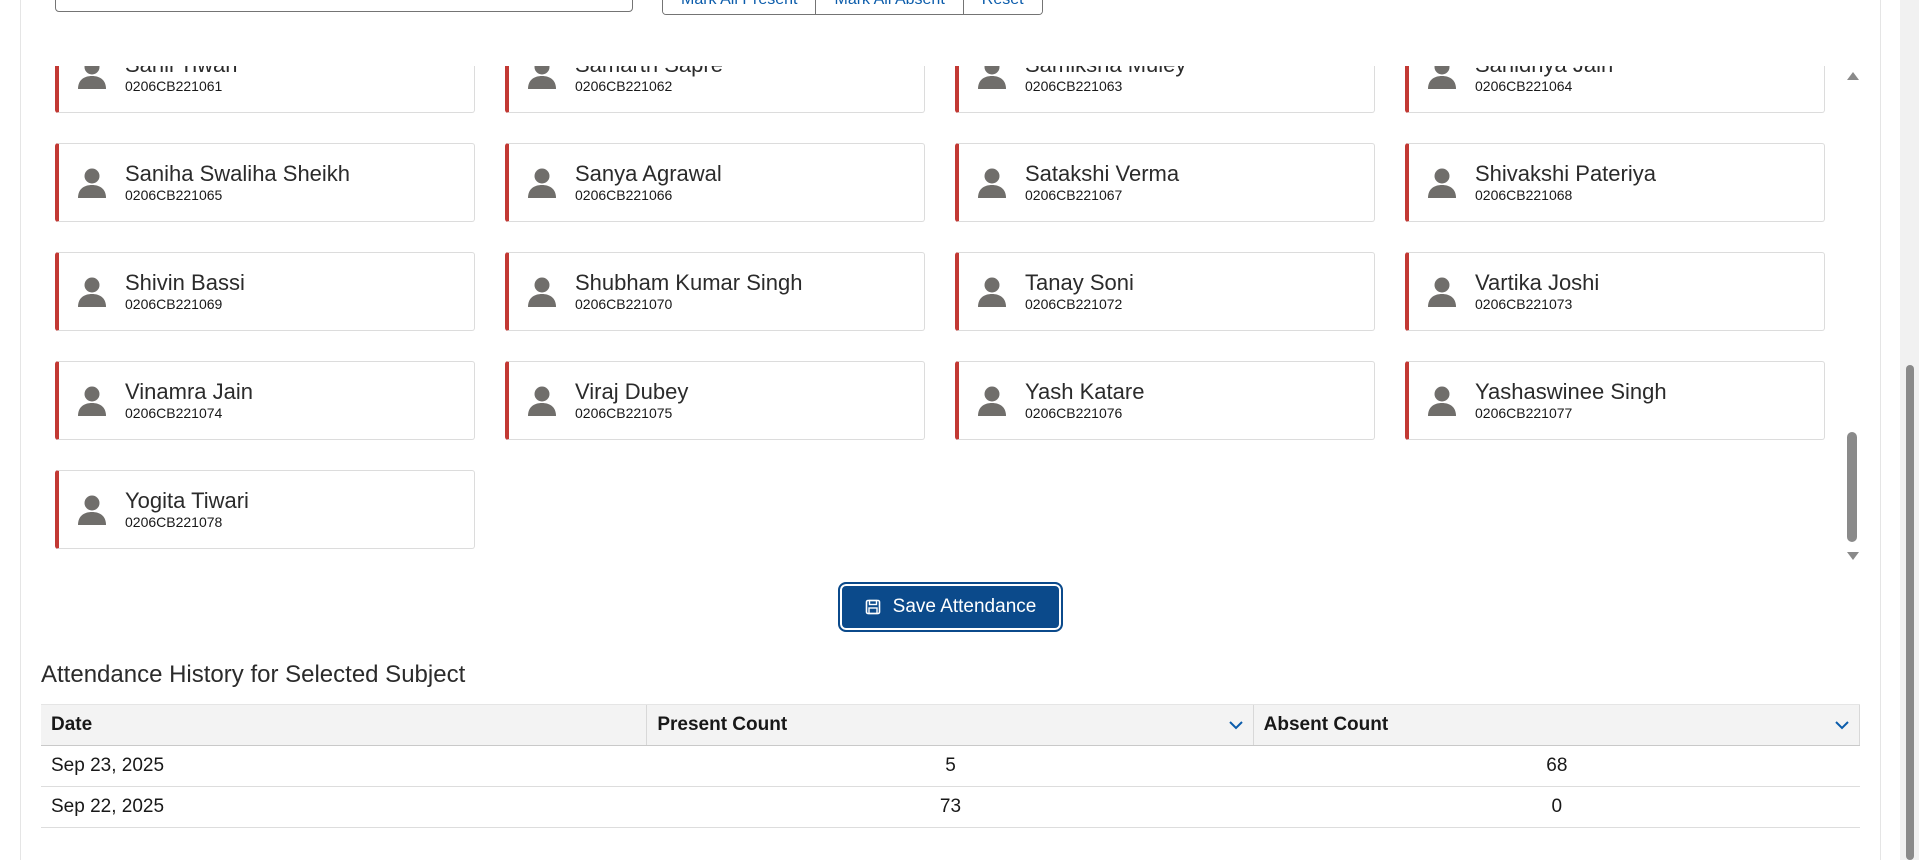 The image size is (1919, 860). I want to click on column-header-date: Date, so click(344, 725).